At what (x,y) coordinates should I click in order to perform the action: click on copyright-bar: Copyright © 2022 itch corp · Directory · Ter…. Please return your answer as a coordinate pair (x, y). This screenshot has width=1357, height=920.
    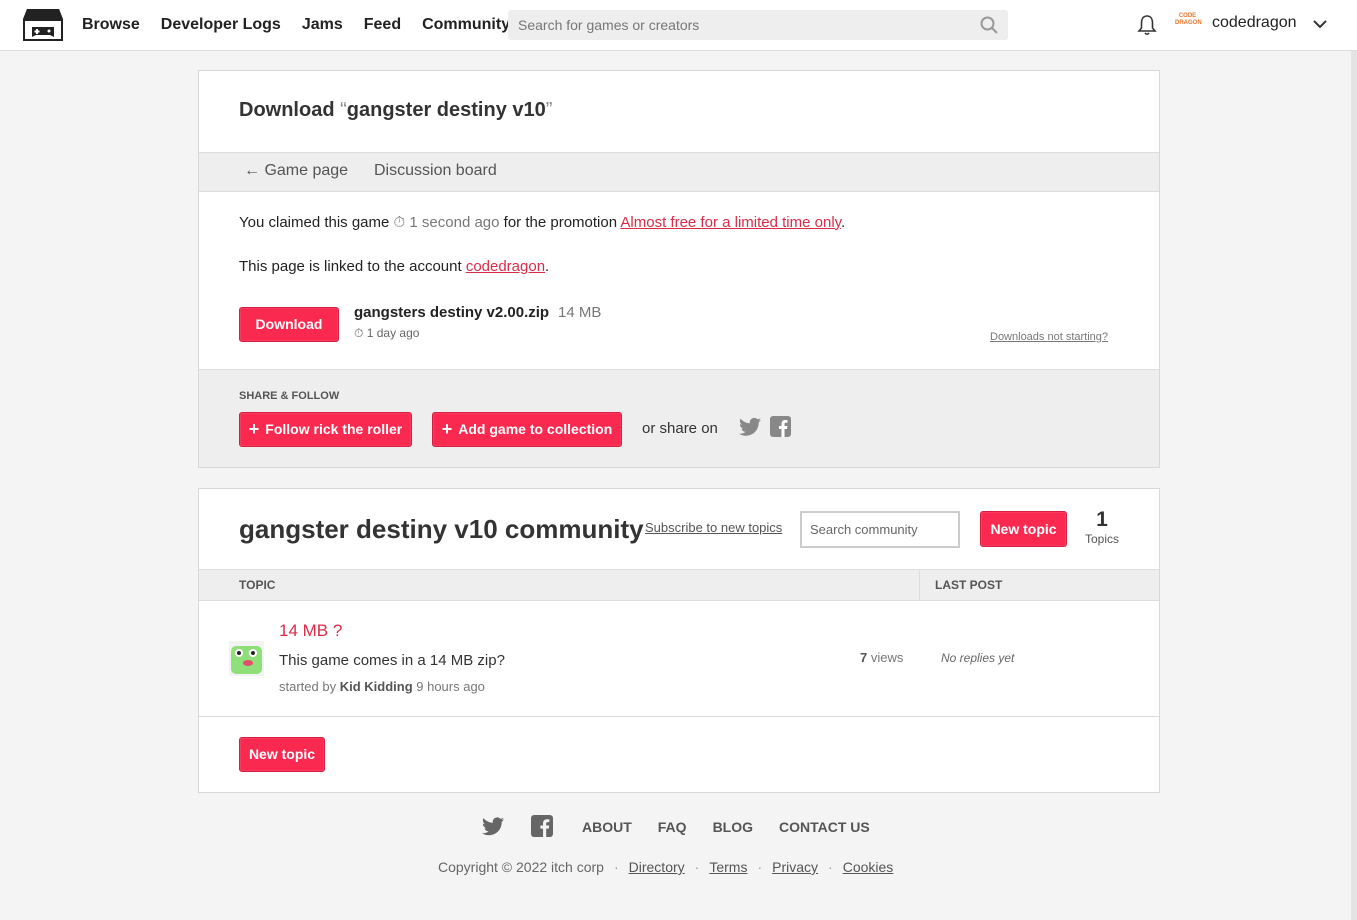
    Looking at the image, I should click on (666, 867).